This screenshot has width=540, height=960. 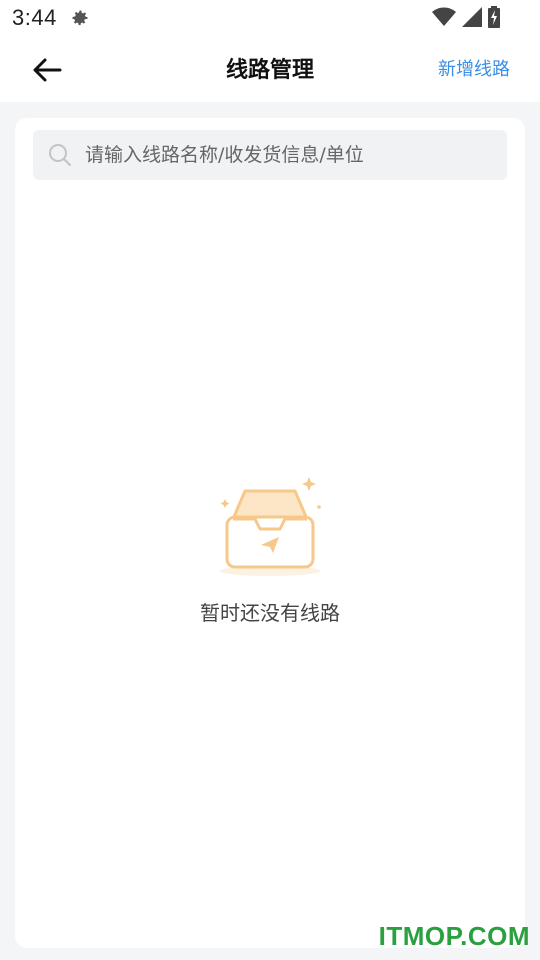 What do you see at coordinates (474, 68) in the screenshot?
I see `add-route-button: 新增线路` at bounding box center [474, 68].